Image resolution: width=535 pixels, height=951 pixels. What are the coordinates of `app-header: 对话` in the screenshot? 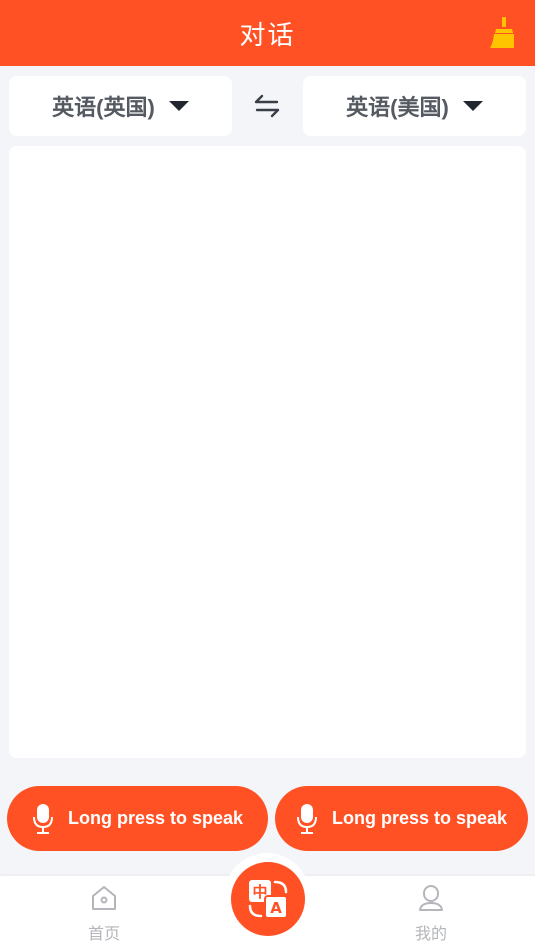 It's located at (267, 33).